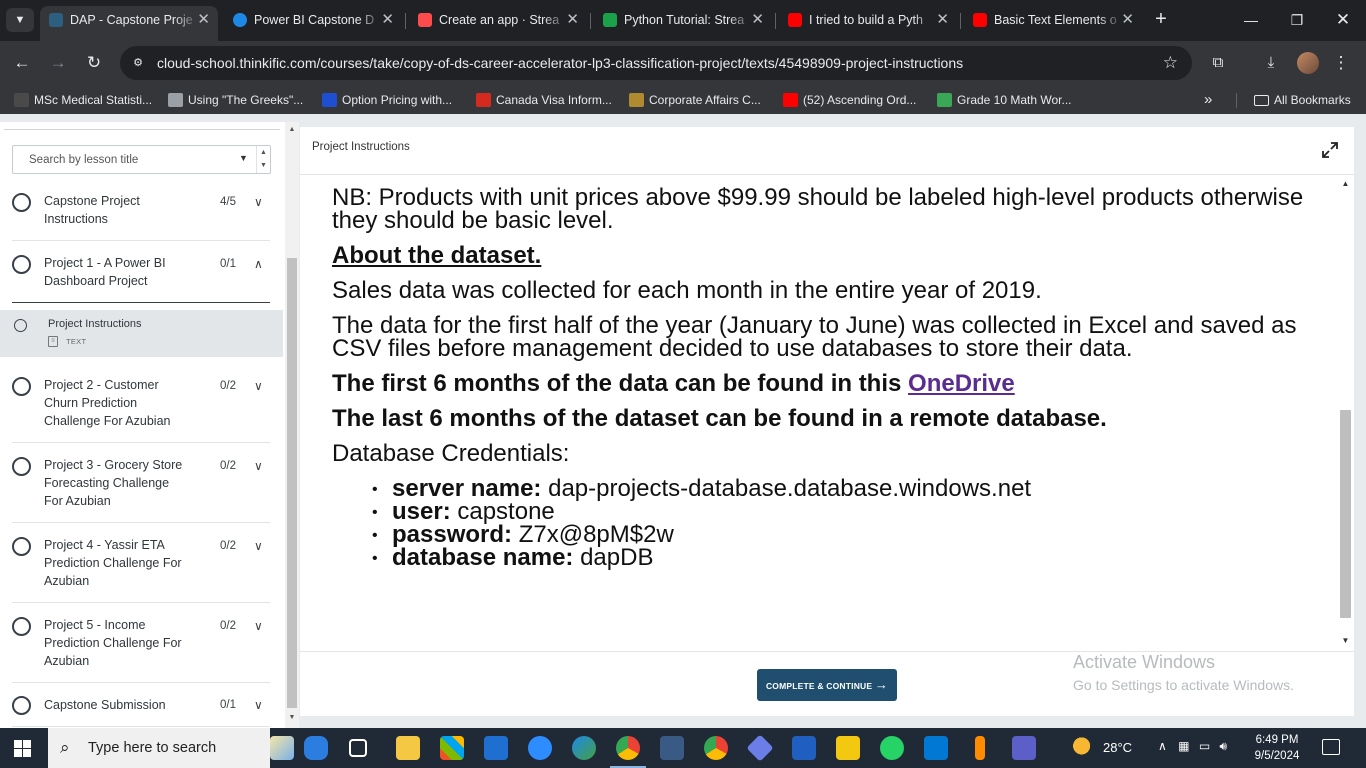 The height and width of the screenshot is (768, 1366). I want to click on vscode-icon, so click(936, 748).